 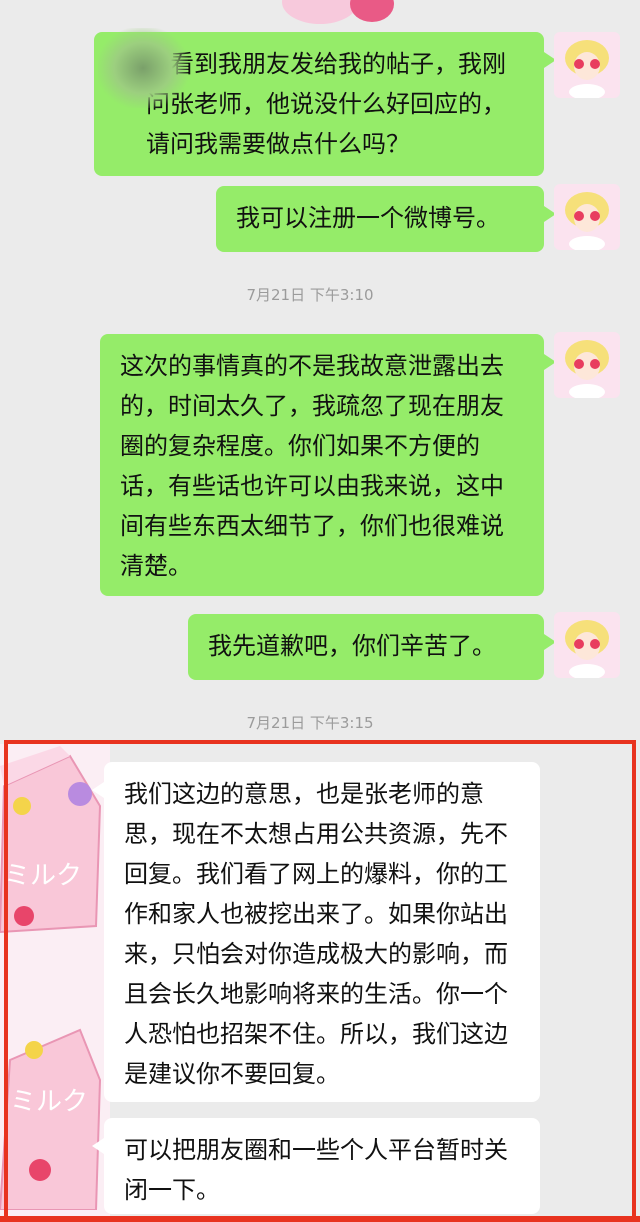 I want to click on outgoing-message-bubble: 我先道歉吧，你们辛苦了。, so click(x=372, y=647).